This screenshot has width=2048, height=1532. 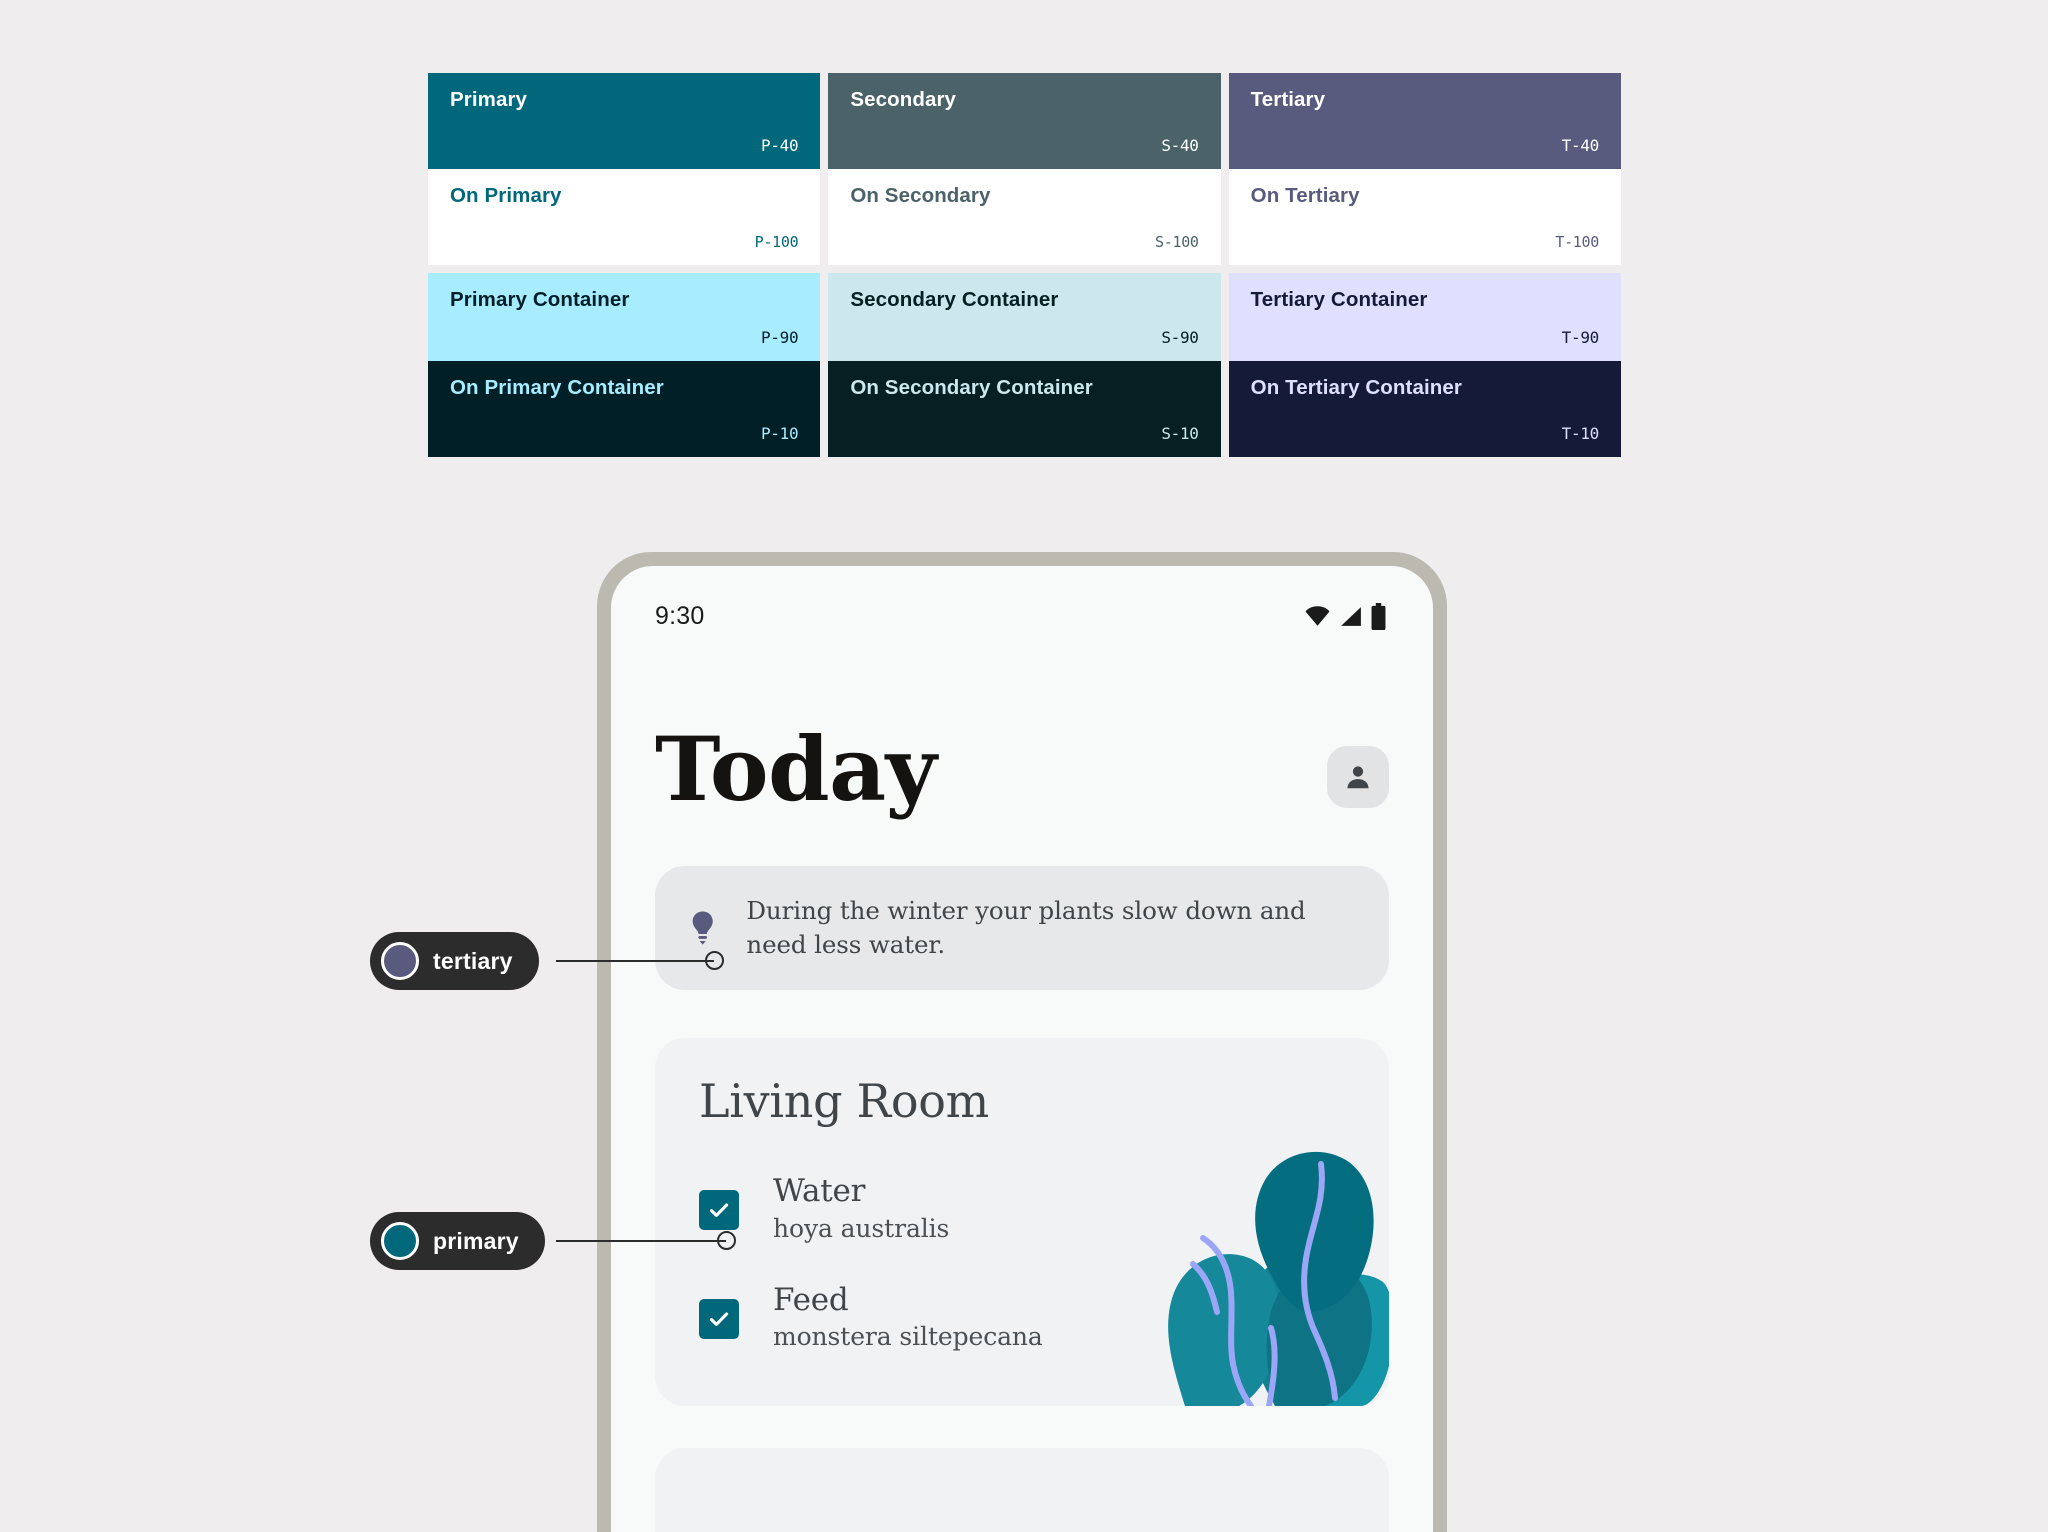 I want to click on task-text: Feed monstera siltepecana, so click(x=908, y=1316).